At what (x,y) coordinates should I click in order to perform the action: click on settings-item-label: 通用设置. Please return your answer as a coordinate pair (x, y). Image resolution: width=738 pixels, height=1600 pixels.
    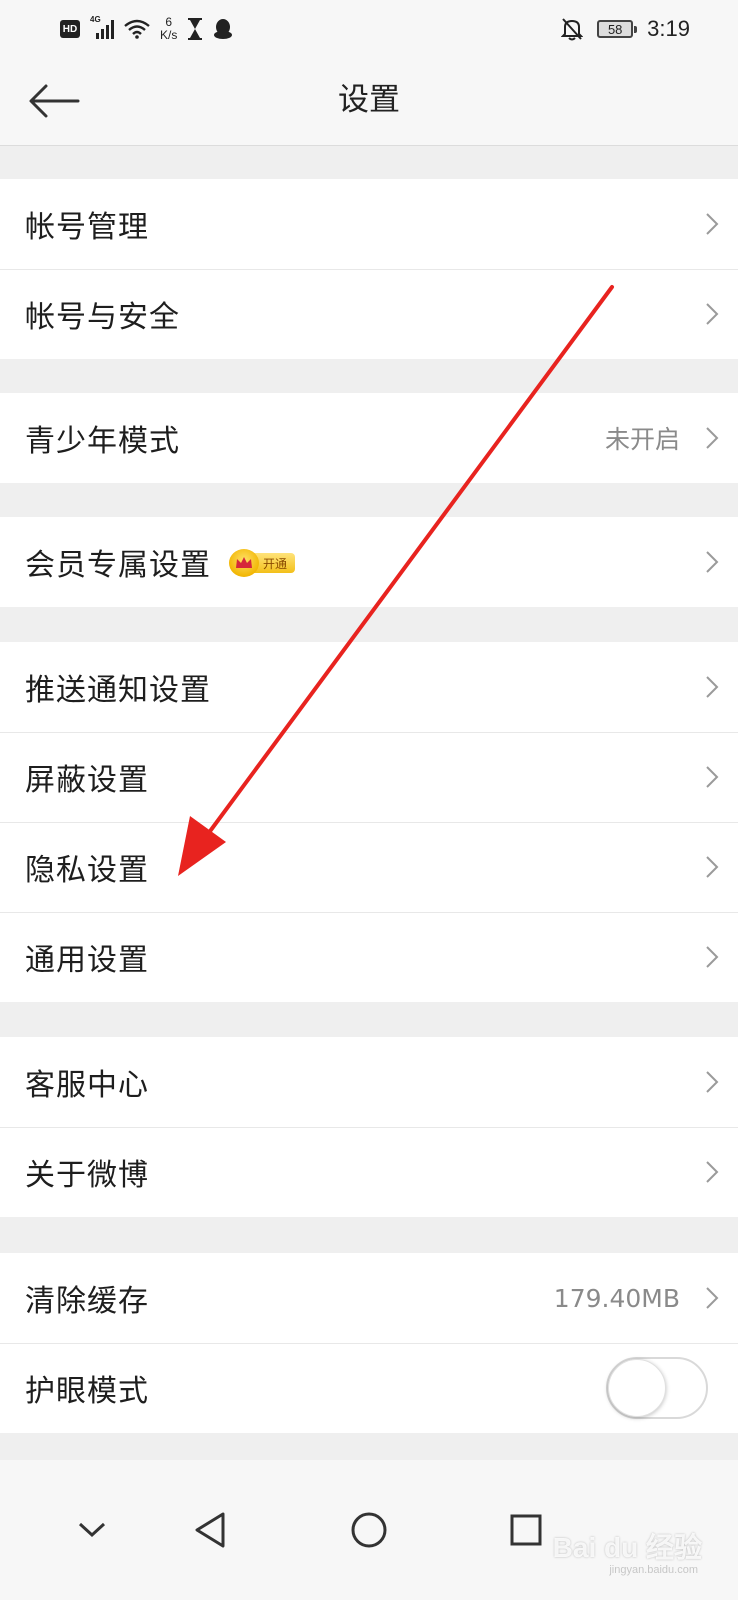
    Looking at the image, I should click on (87, 960).